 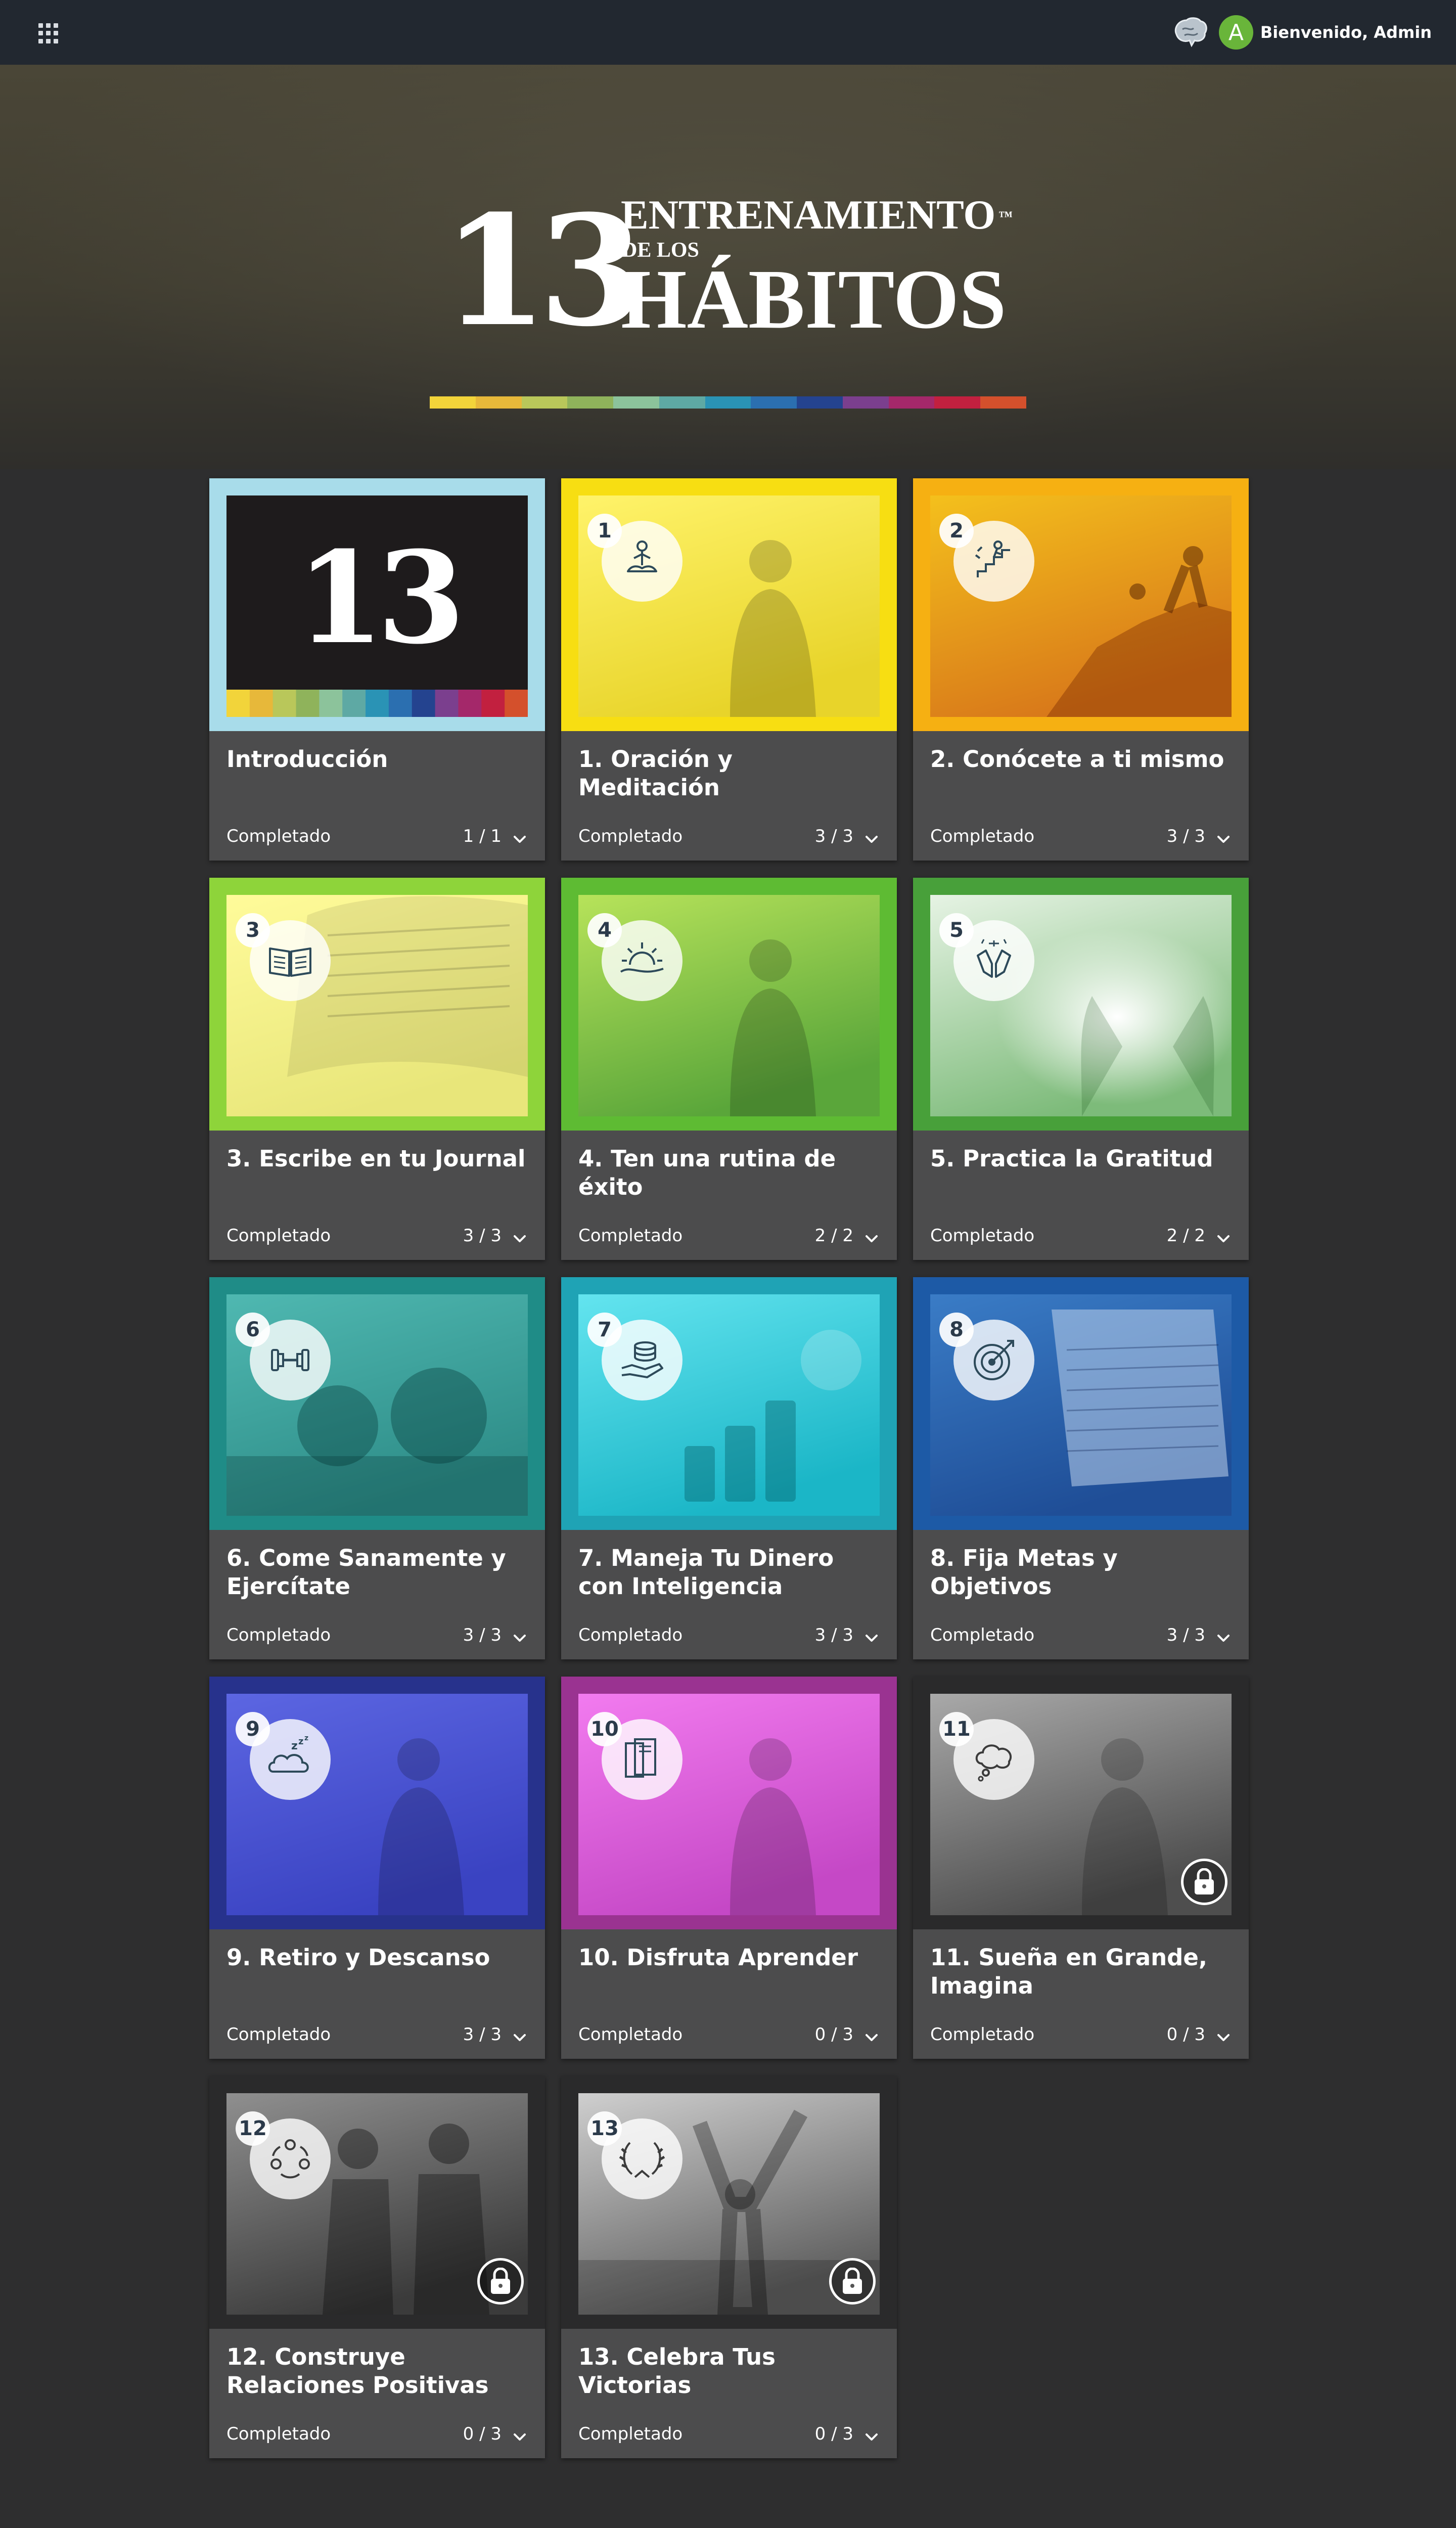 What do you see at coordinates (378, 2372) in the screenshot?
I see `course-title: 12. Construye Relaciones Positivas` at bounding box center [378, 2372].